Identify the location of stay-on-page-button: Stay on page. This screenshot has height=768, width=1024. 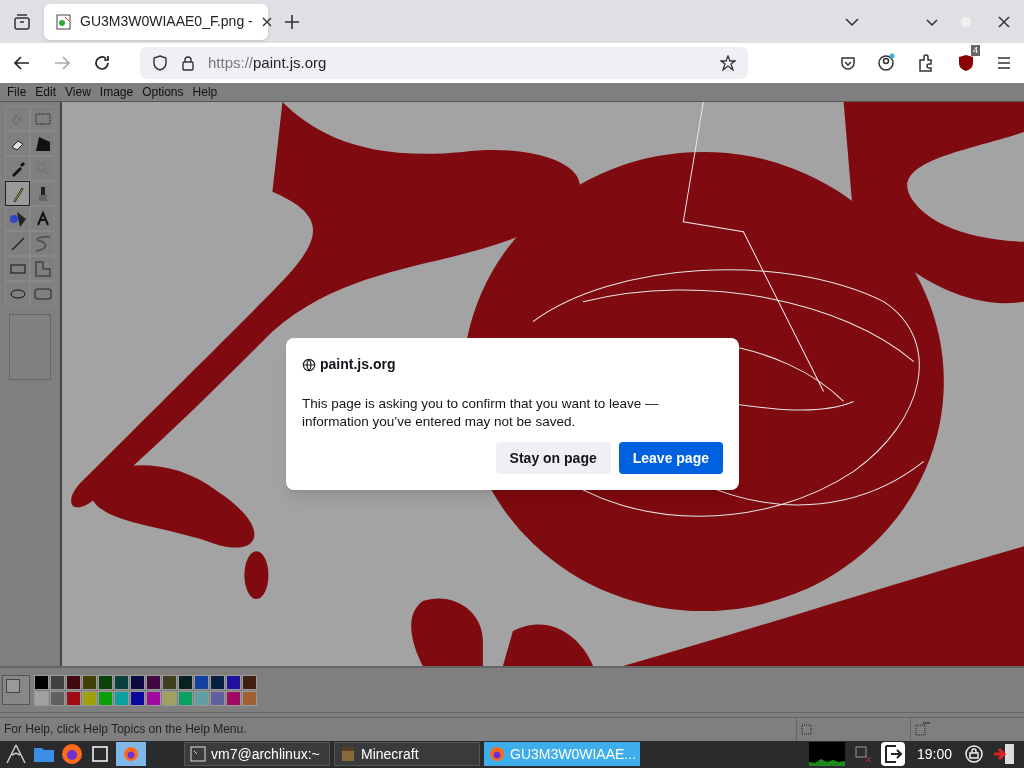
(553, 458).